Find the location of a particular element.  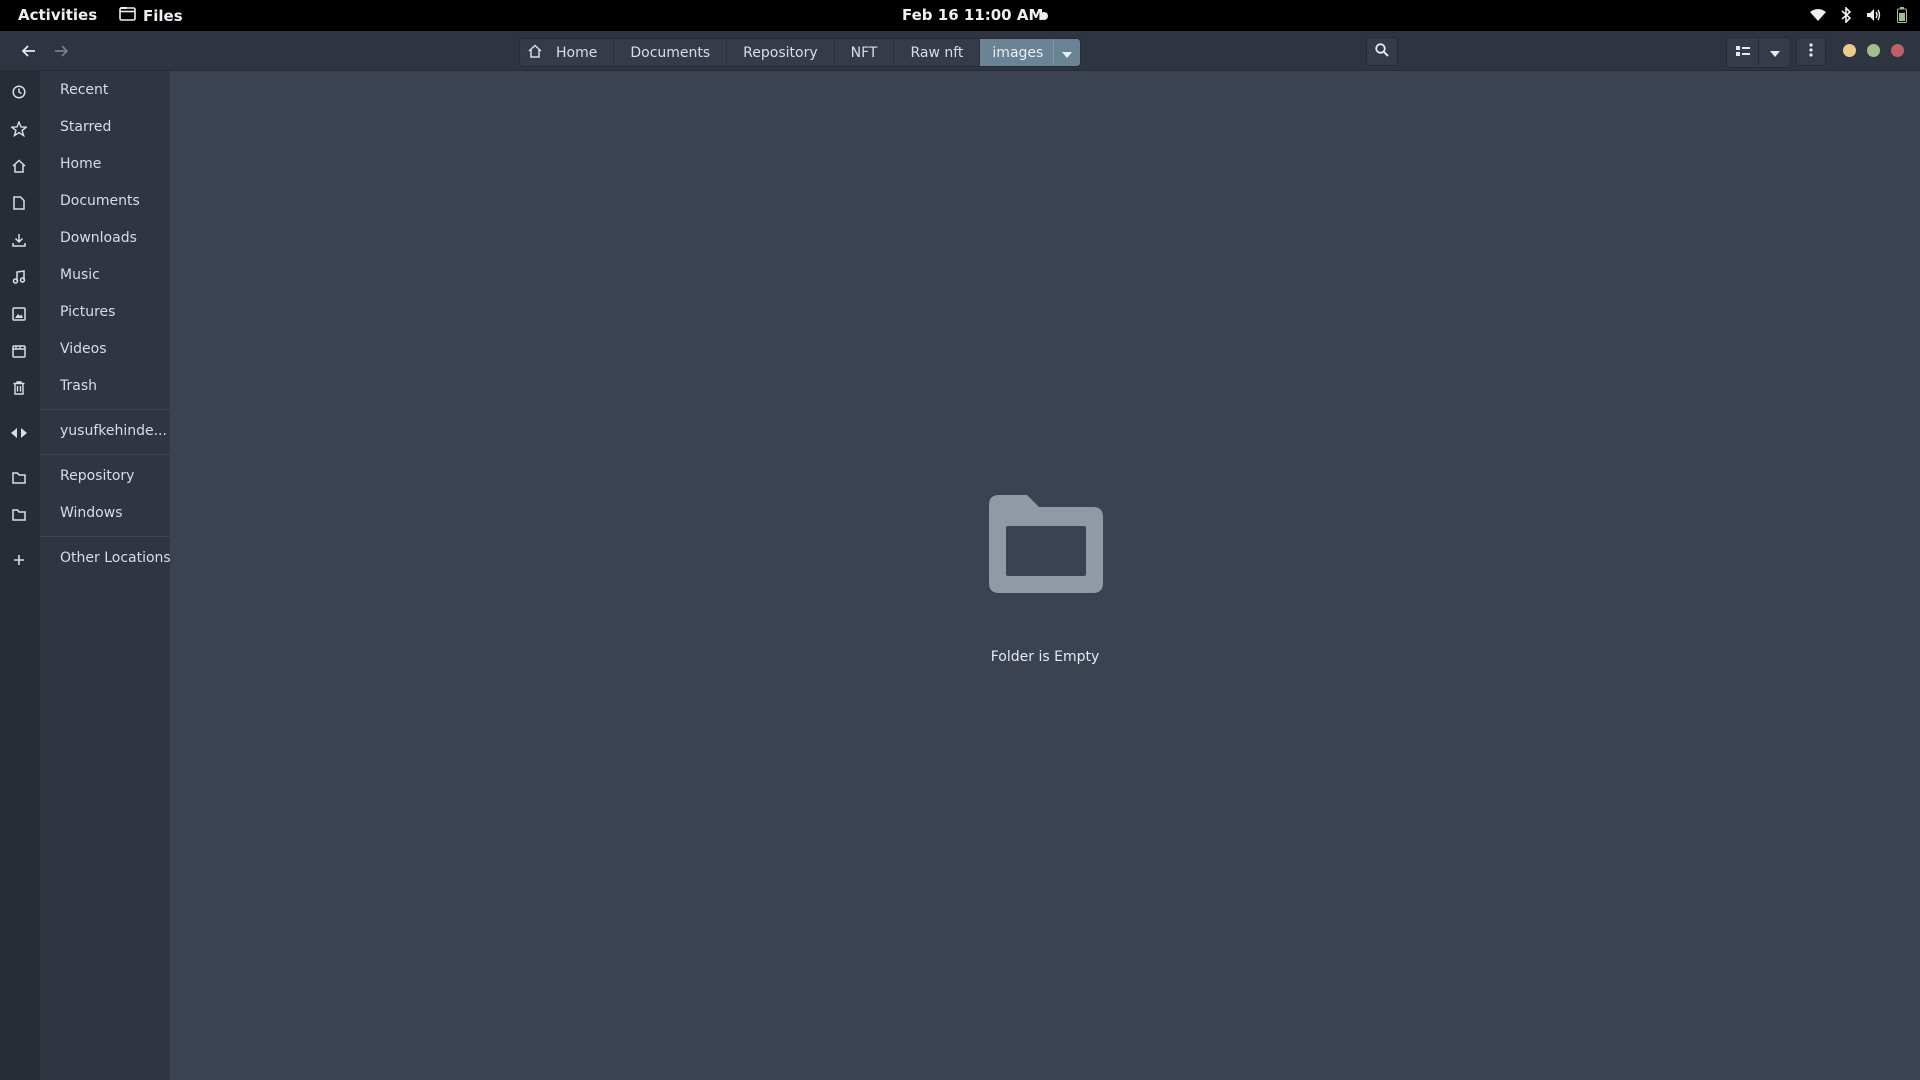

activities-button: Activities is located at coordinates (57, 15).